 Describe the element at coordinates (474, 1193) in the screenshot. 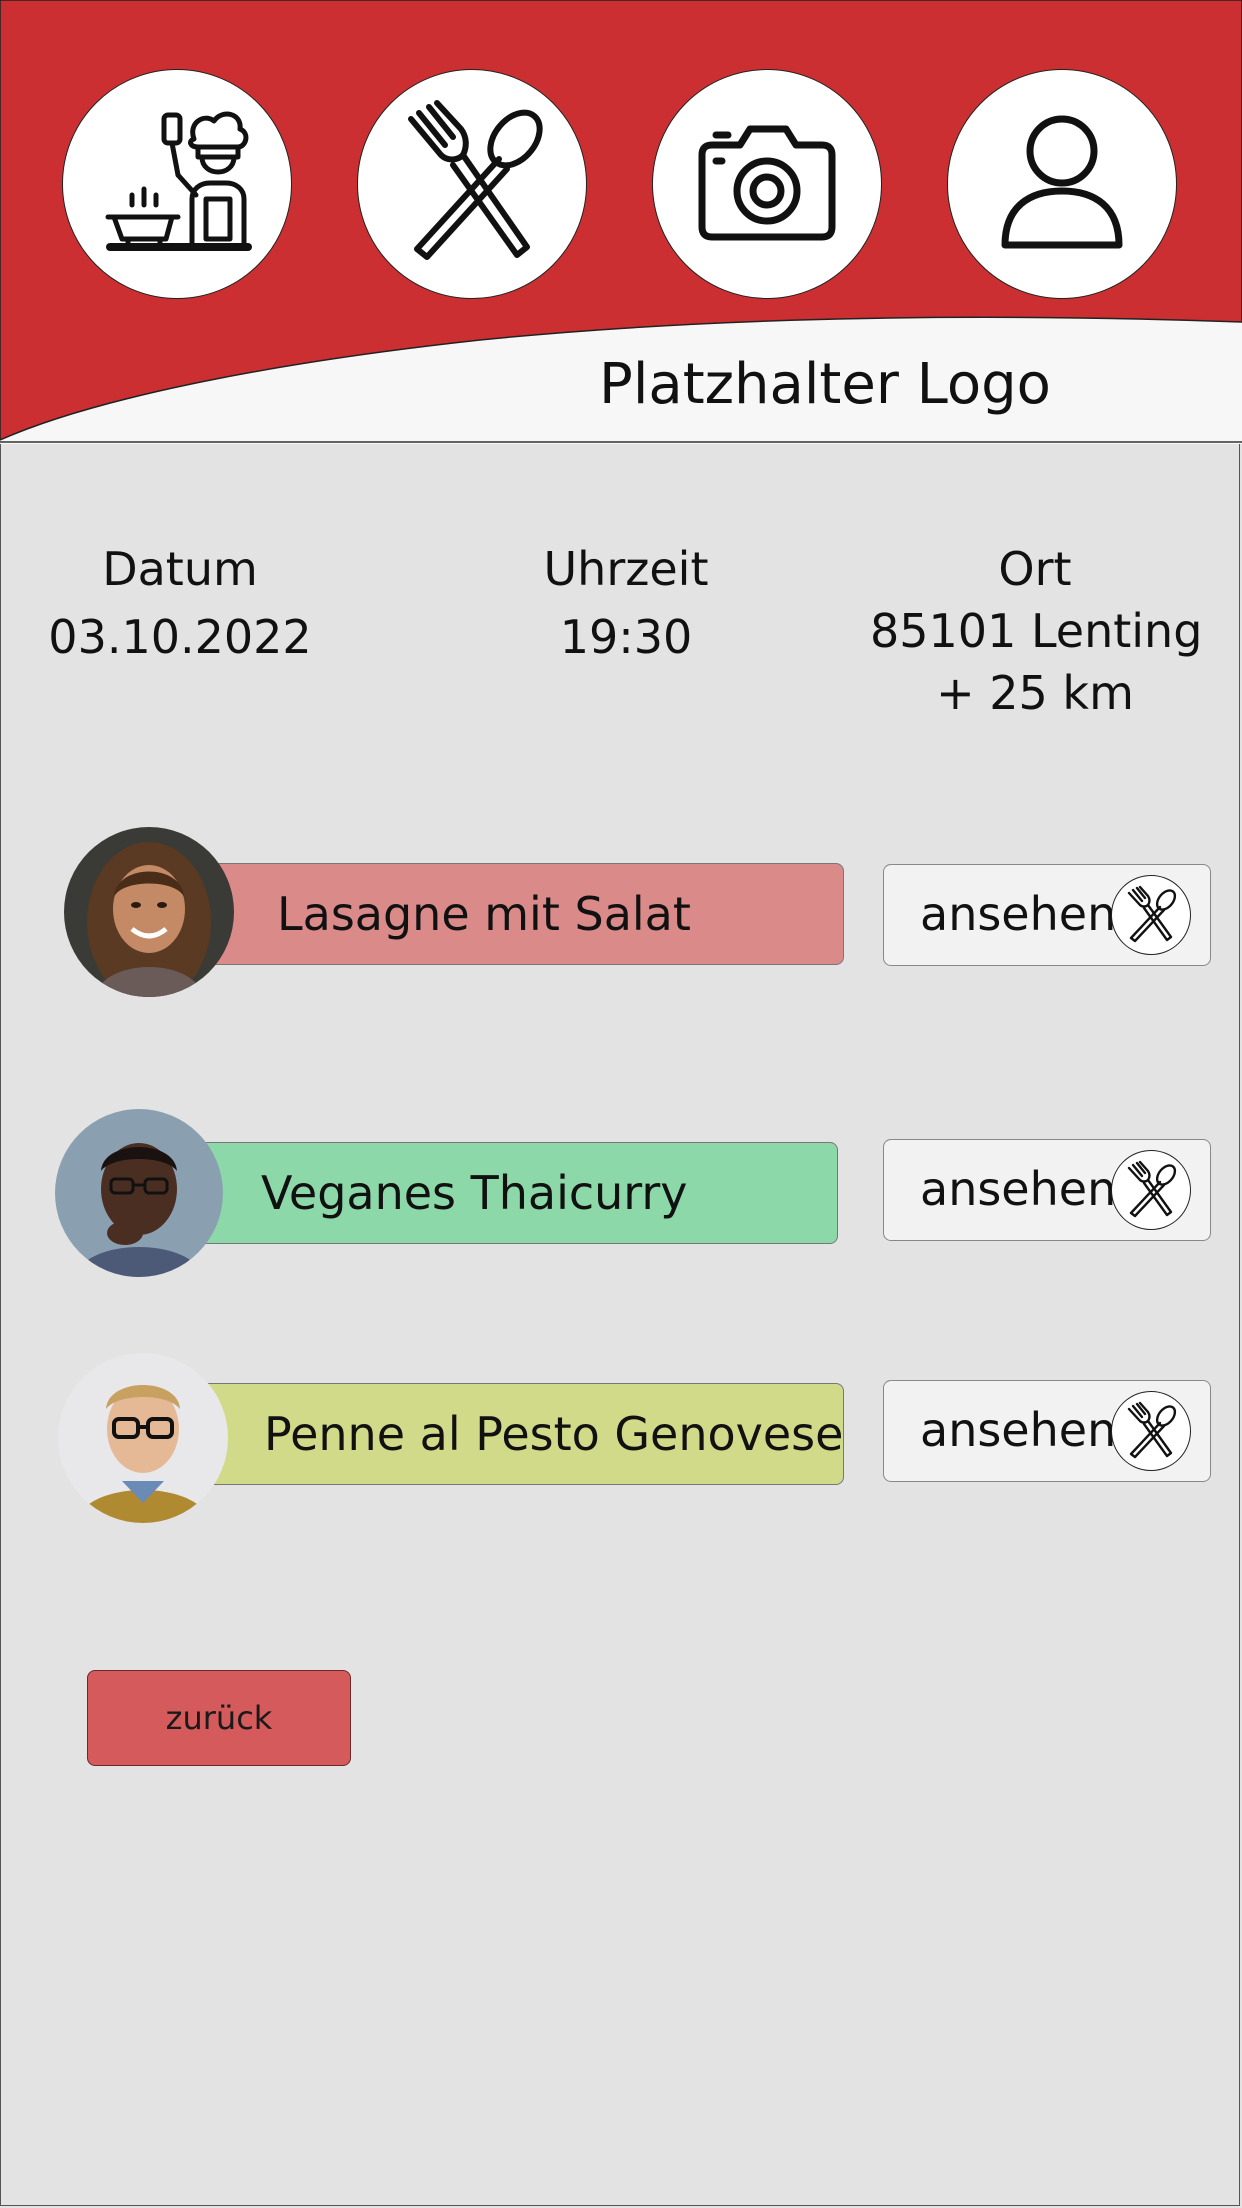

I see `dish-title: Veganes Thaicurry` at that location.